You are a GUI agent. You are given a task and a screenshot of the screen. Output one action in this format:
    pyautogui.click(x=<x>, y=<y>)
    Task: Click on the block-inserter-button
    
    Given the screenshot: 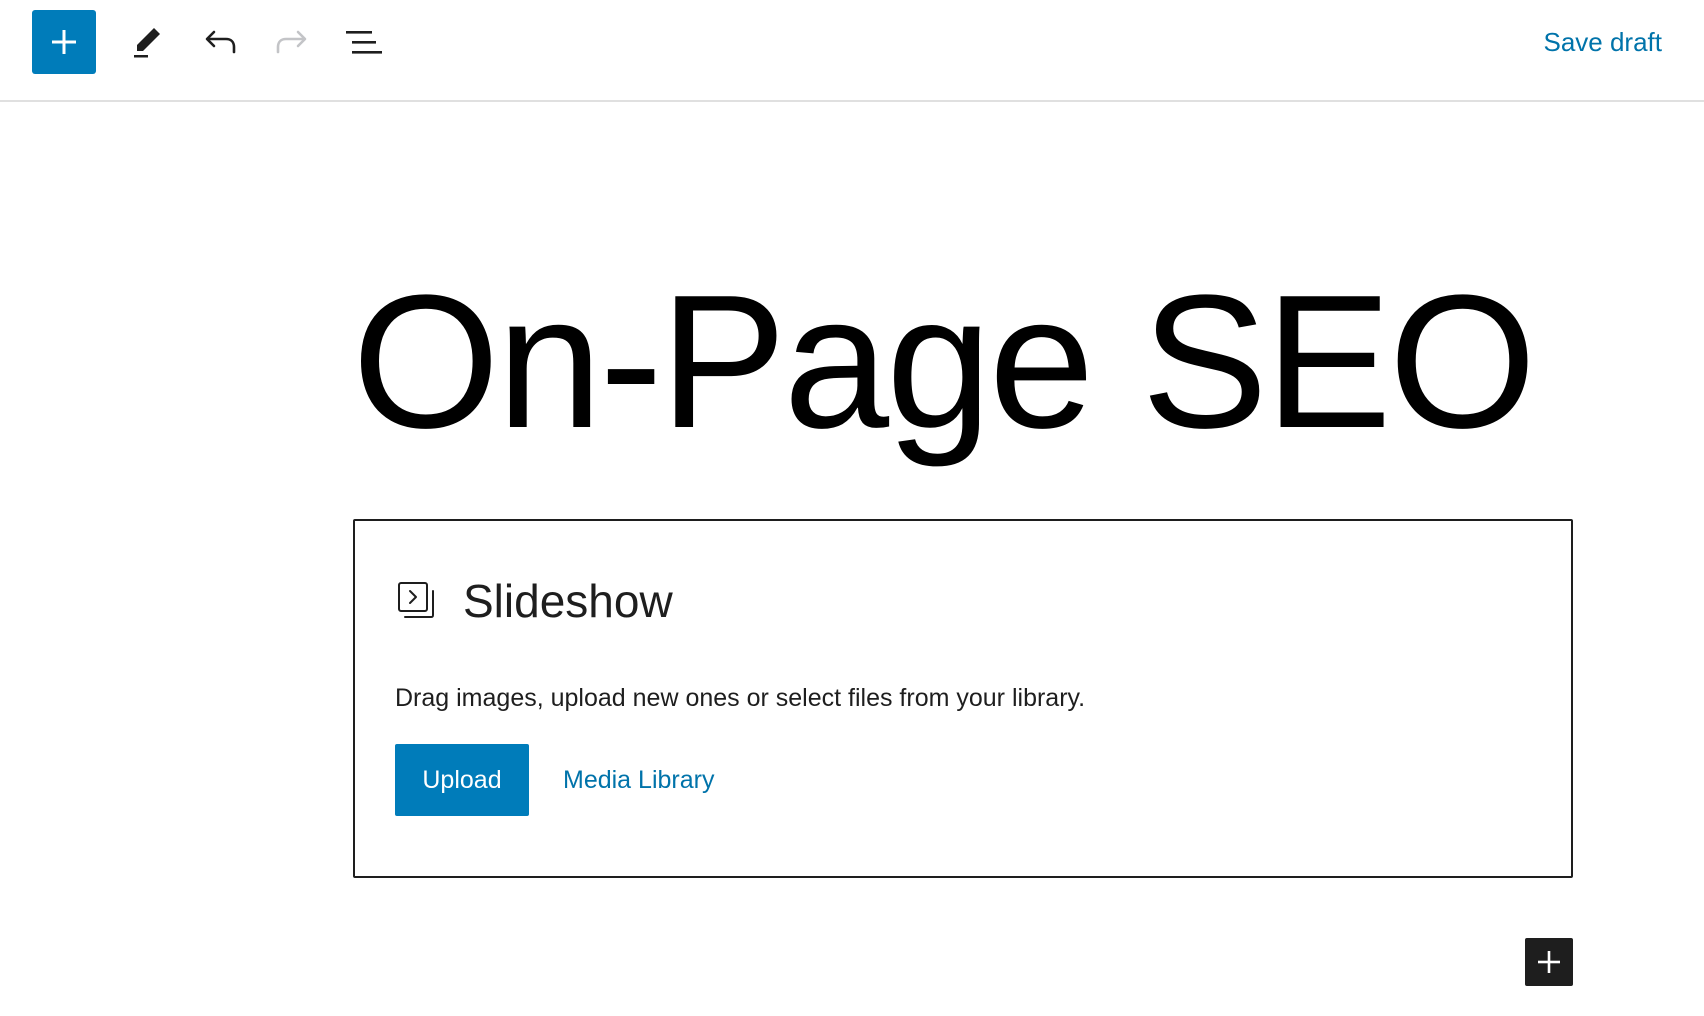 What is the action you would take?
    pyautogui.click(x=64, y=42)
    